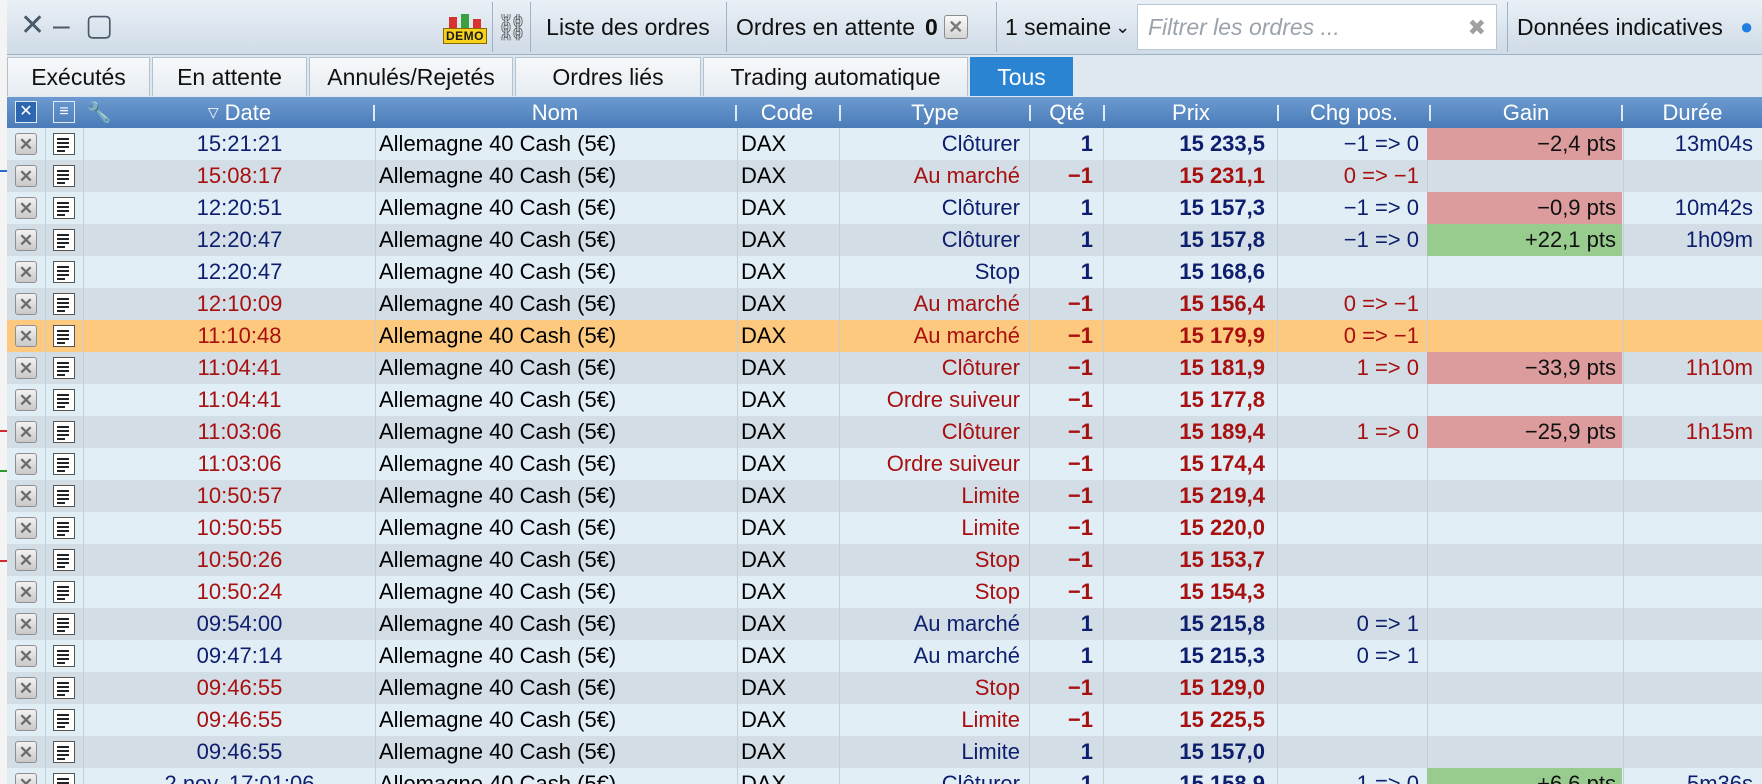 This screenshot has height=784, width=1762. I want to click on column-header-type: Type, so click(935, 112).